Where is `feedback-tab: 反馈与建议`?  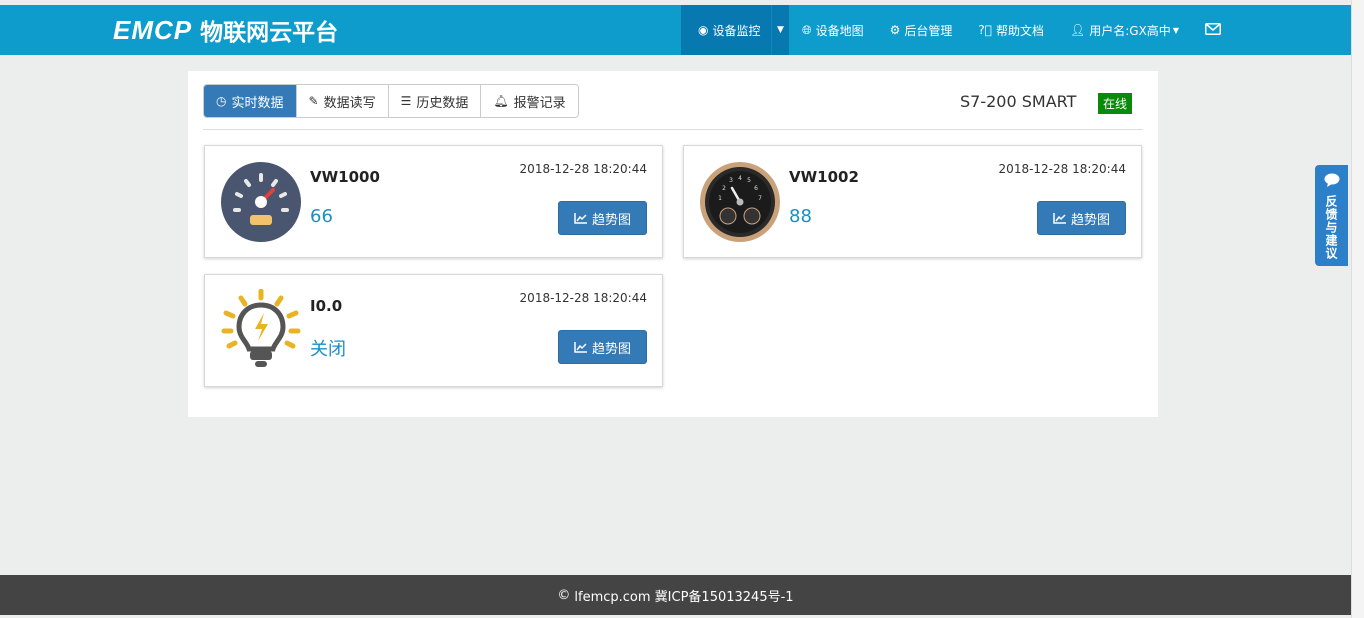 feedback-tab: 反馈与建议 is located at coordinates (1331, 215).